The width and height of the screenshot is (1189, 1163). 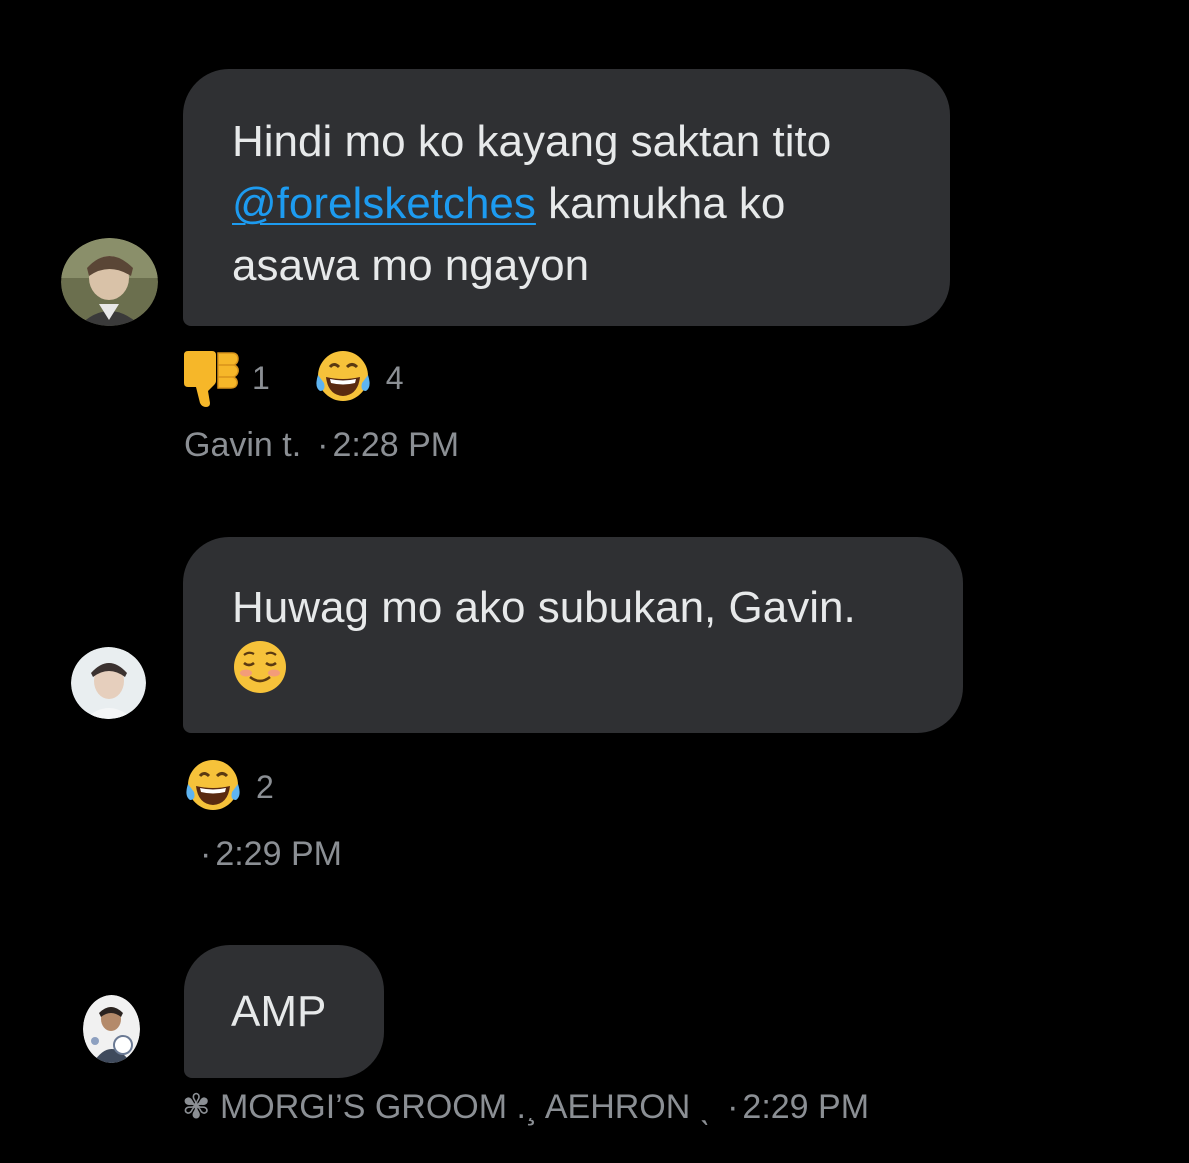 What do you see at coordinates (394, 377) in the screenshot?
I see `reaction-count: 4` at bounding box center [394, 377].